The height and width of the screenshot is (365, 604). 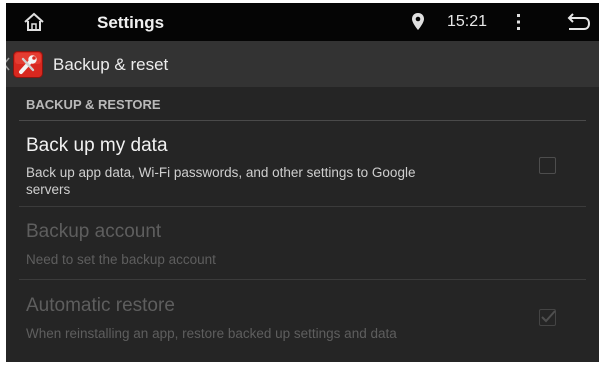 I want to click on clock: 15:21, so click(x=467, y=21).